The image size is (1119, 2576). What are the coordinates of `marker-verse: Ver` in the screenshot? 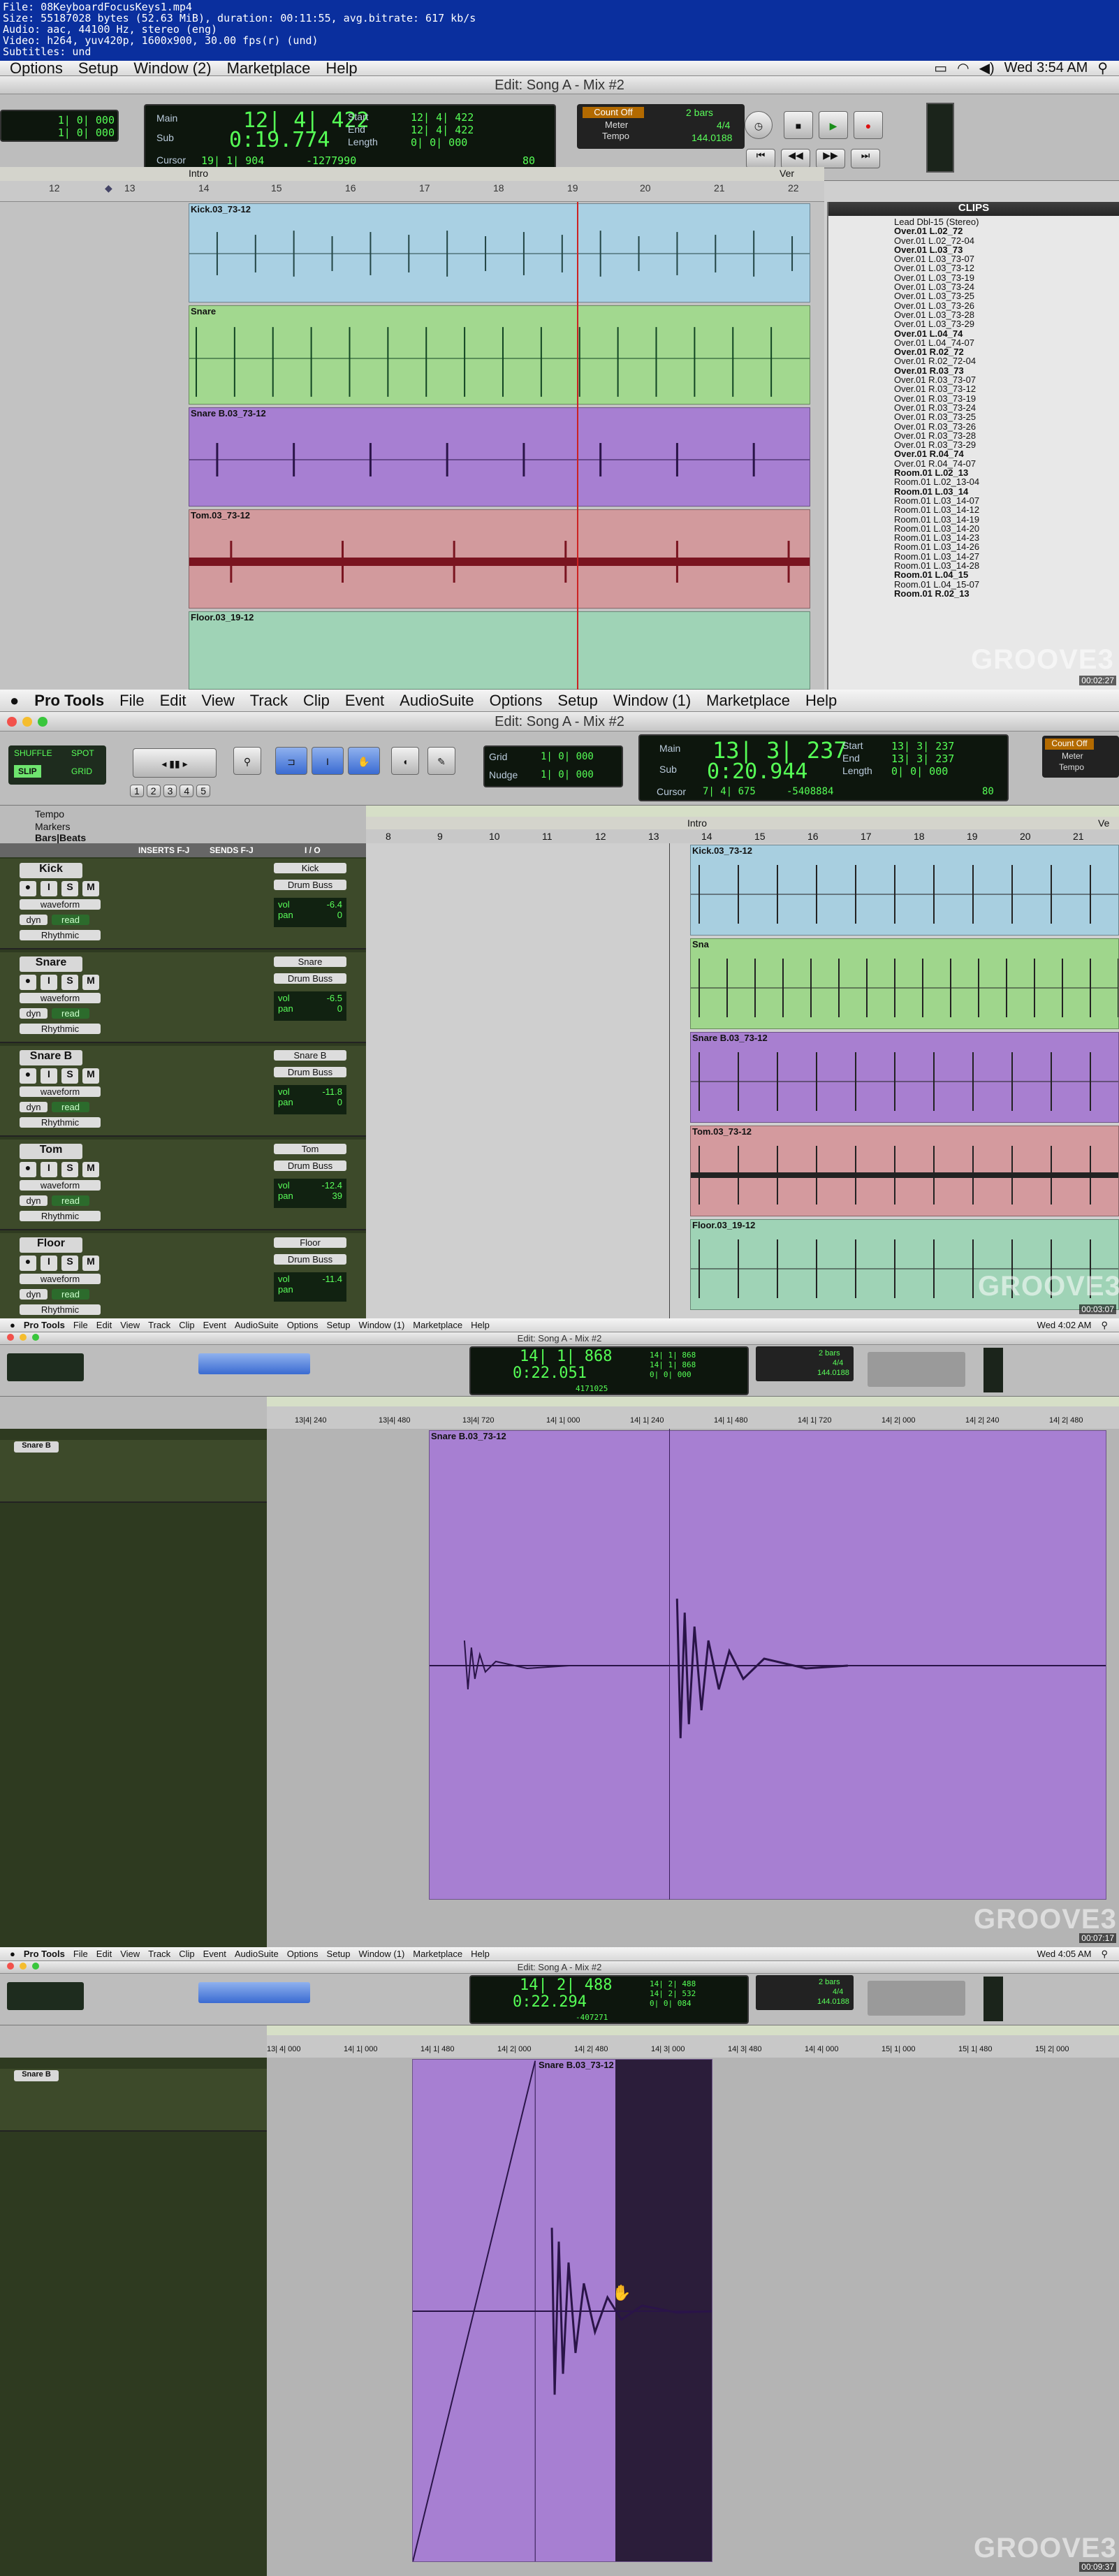 It's located at (787, 173).